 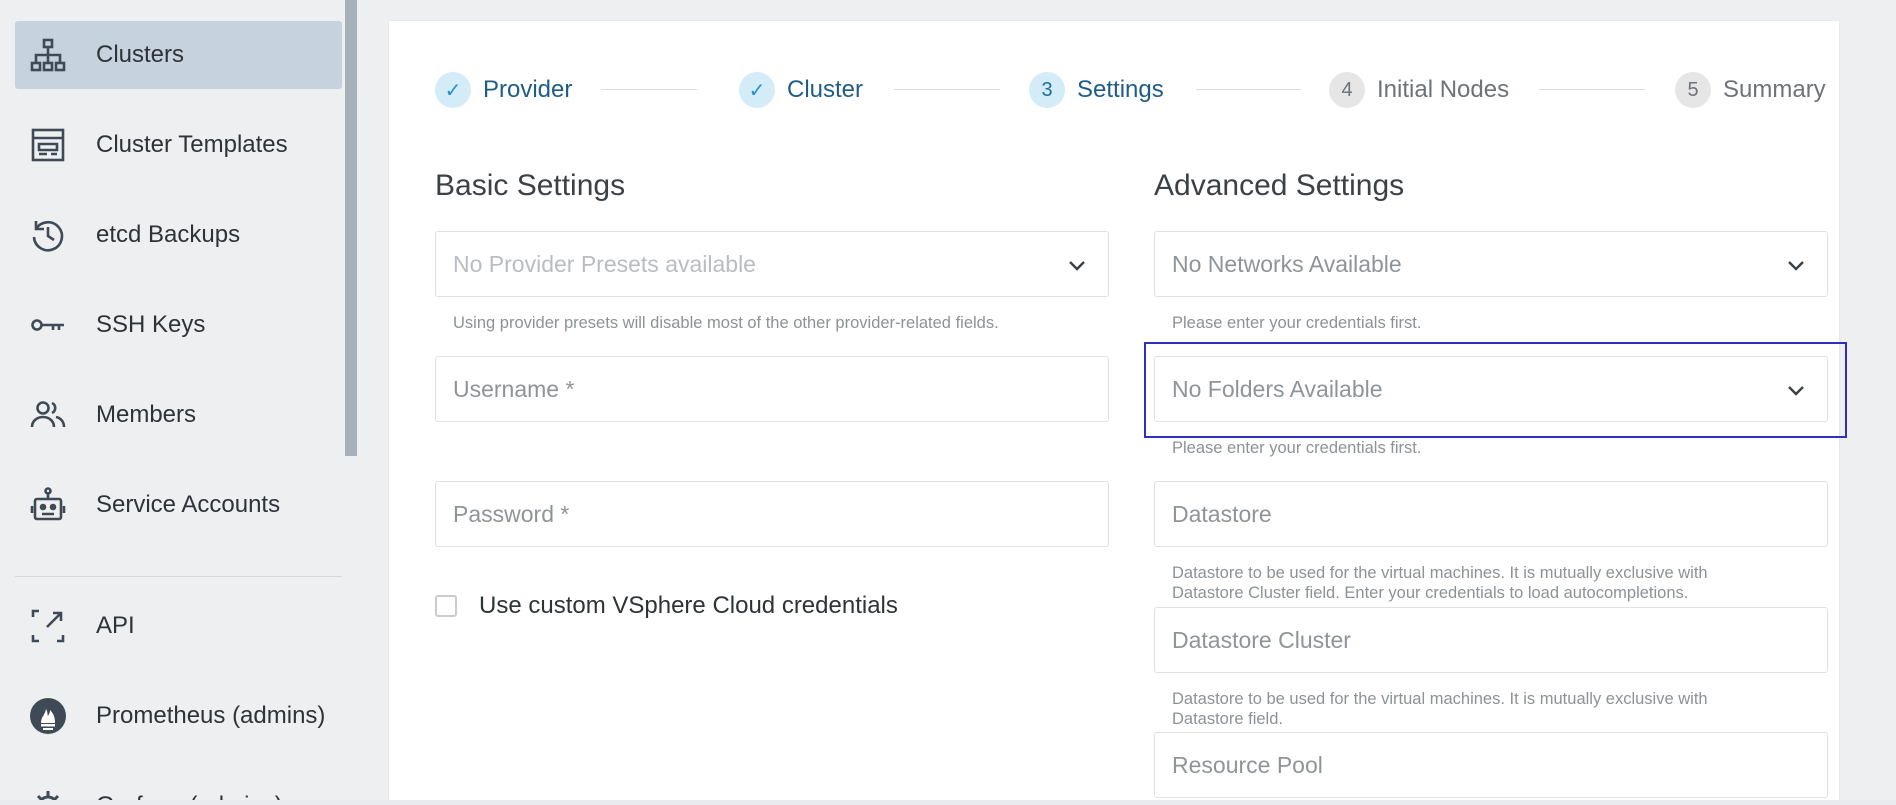 I want to click on folders-select: No Folders Available, so click(x=1491, y=389).